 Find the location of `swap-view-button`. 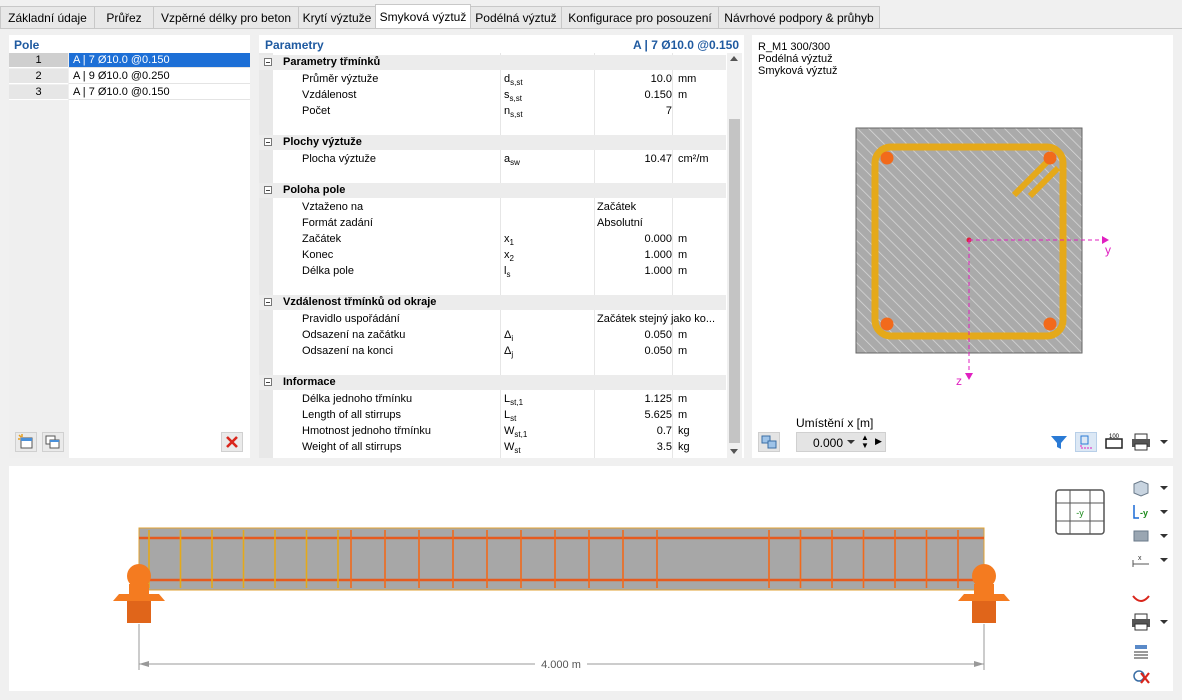

swap-view-button is located at coordinates (769, 442).